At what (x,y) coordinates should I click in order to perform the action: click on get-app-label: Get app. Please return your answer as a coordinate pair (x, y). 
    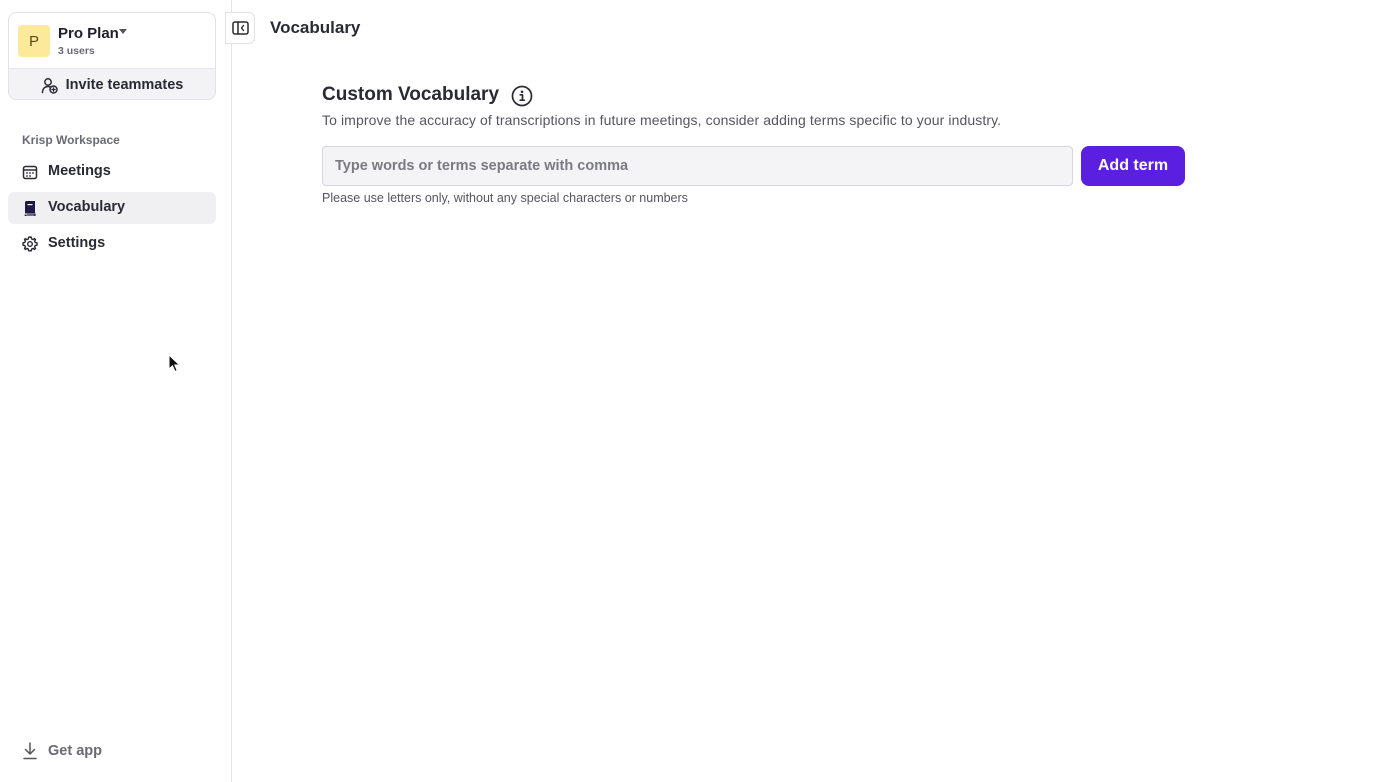
    Looking at the image, I should click on (75, 751).